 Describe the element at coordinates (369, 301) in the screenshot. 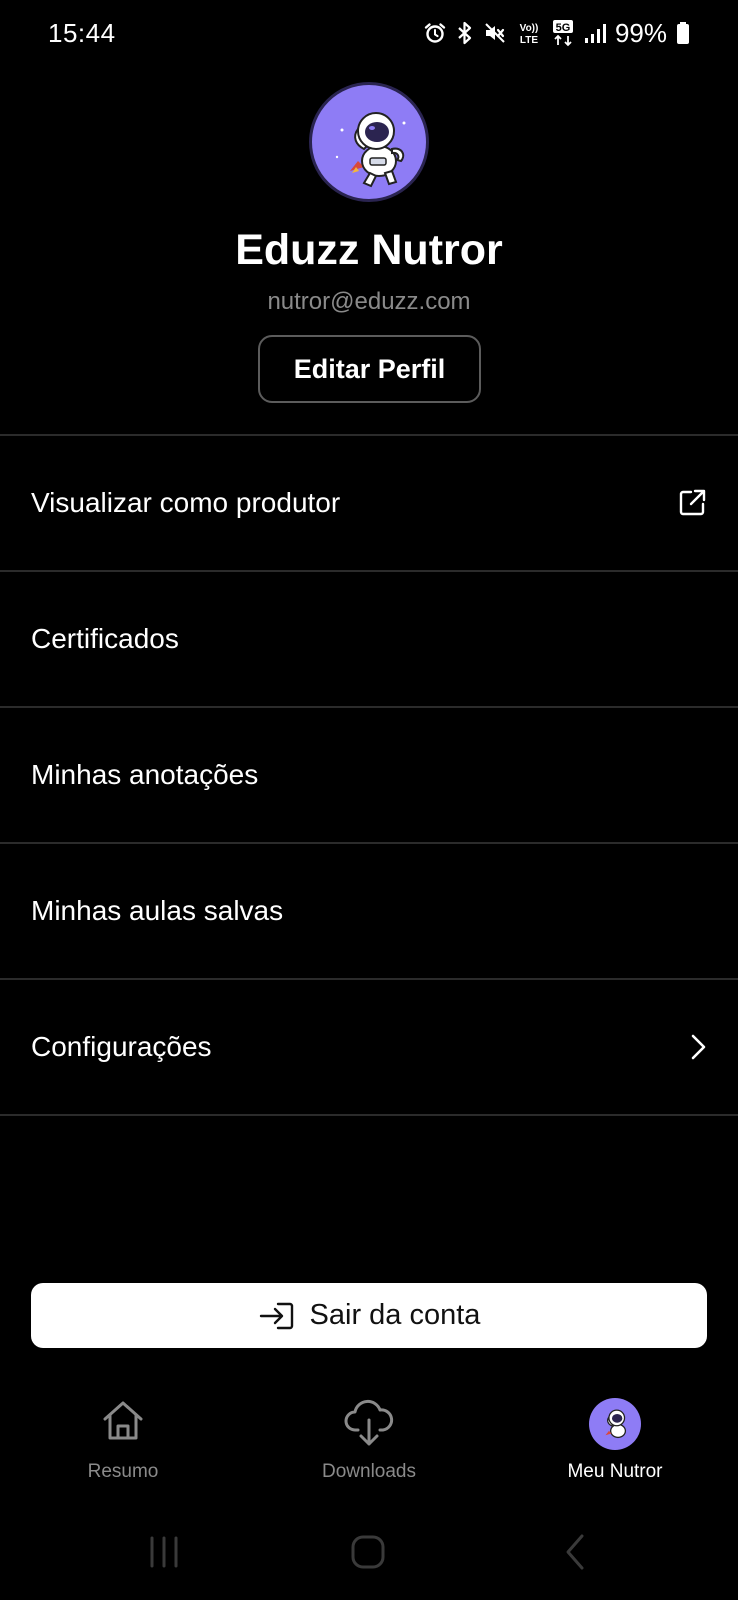

I see `profile-email: nutror@eduzz.com` at that location.